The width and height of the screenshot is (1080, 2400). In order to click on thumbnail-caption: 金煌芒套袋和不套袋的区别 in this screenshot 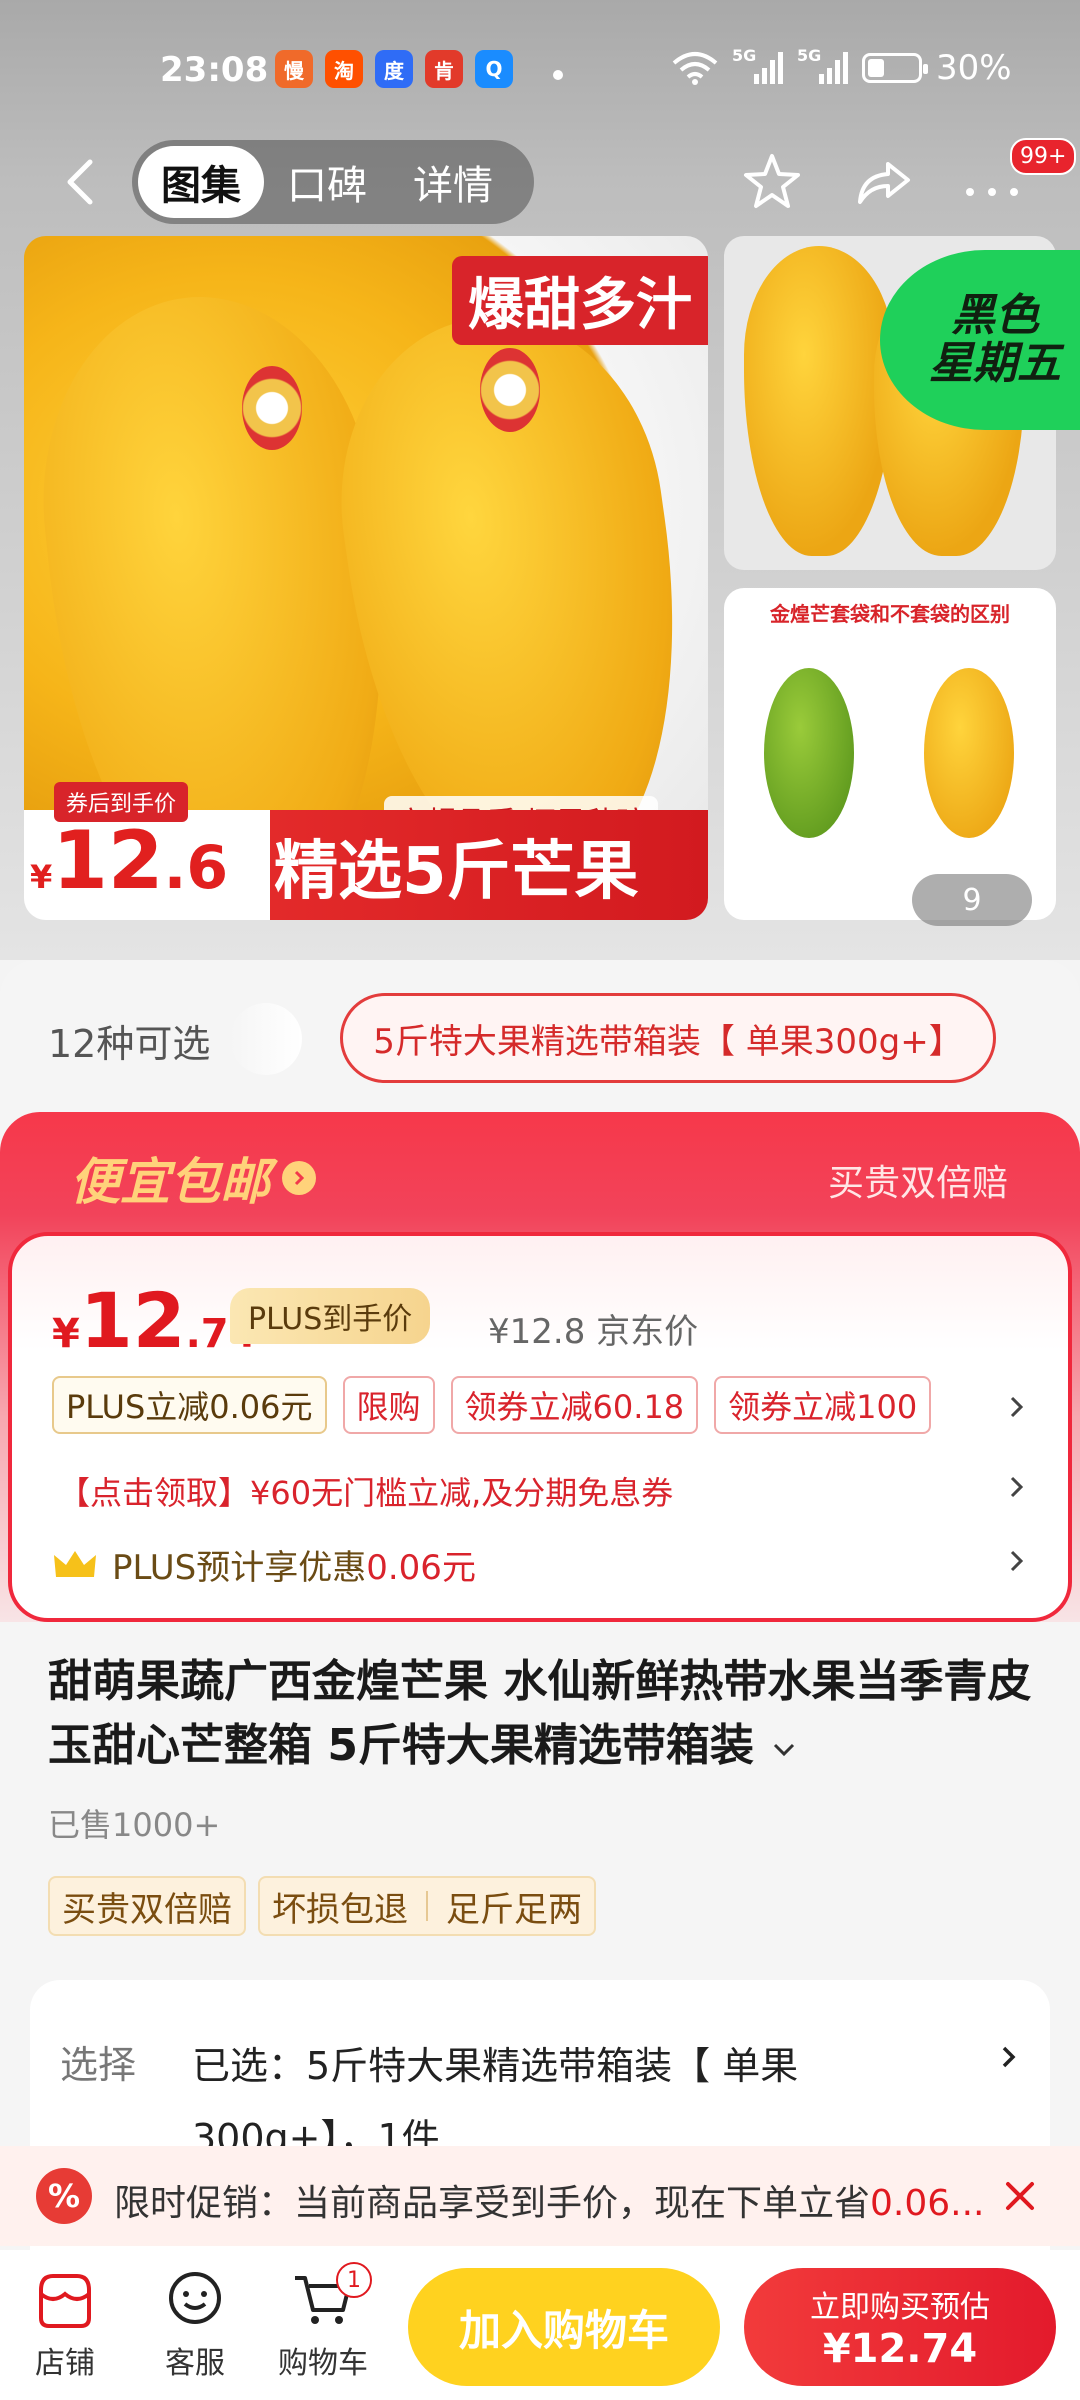, I will do `click(890, 614)`.